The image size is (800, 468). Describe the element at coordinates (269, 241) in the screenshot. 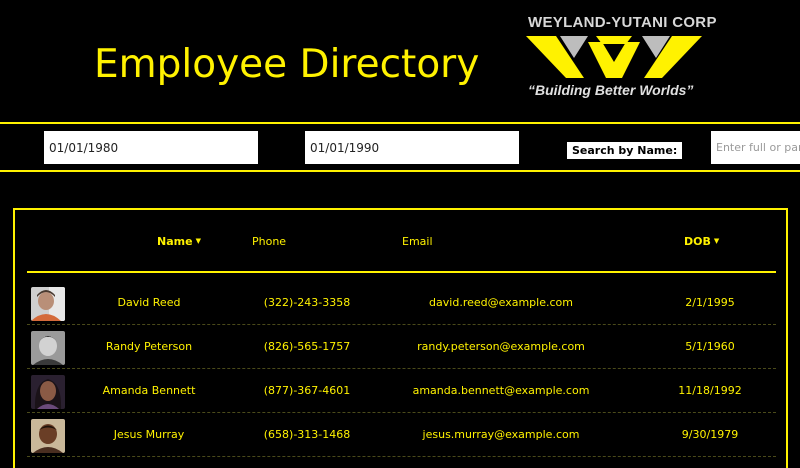

I see `column-header-phone: Phone` at that location.